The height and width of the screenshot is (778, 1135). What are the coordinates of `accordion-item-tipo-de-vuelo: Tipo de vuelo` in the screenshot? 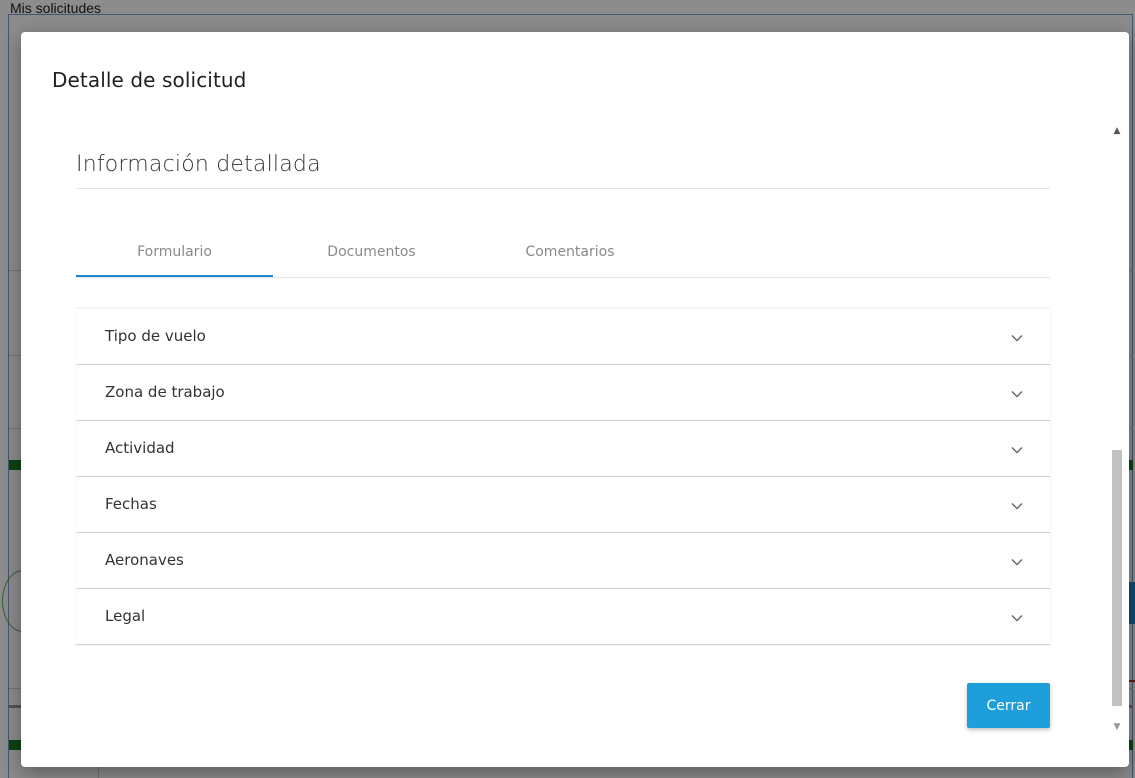 It's located at (563, 336).